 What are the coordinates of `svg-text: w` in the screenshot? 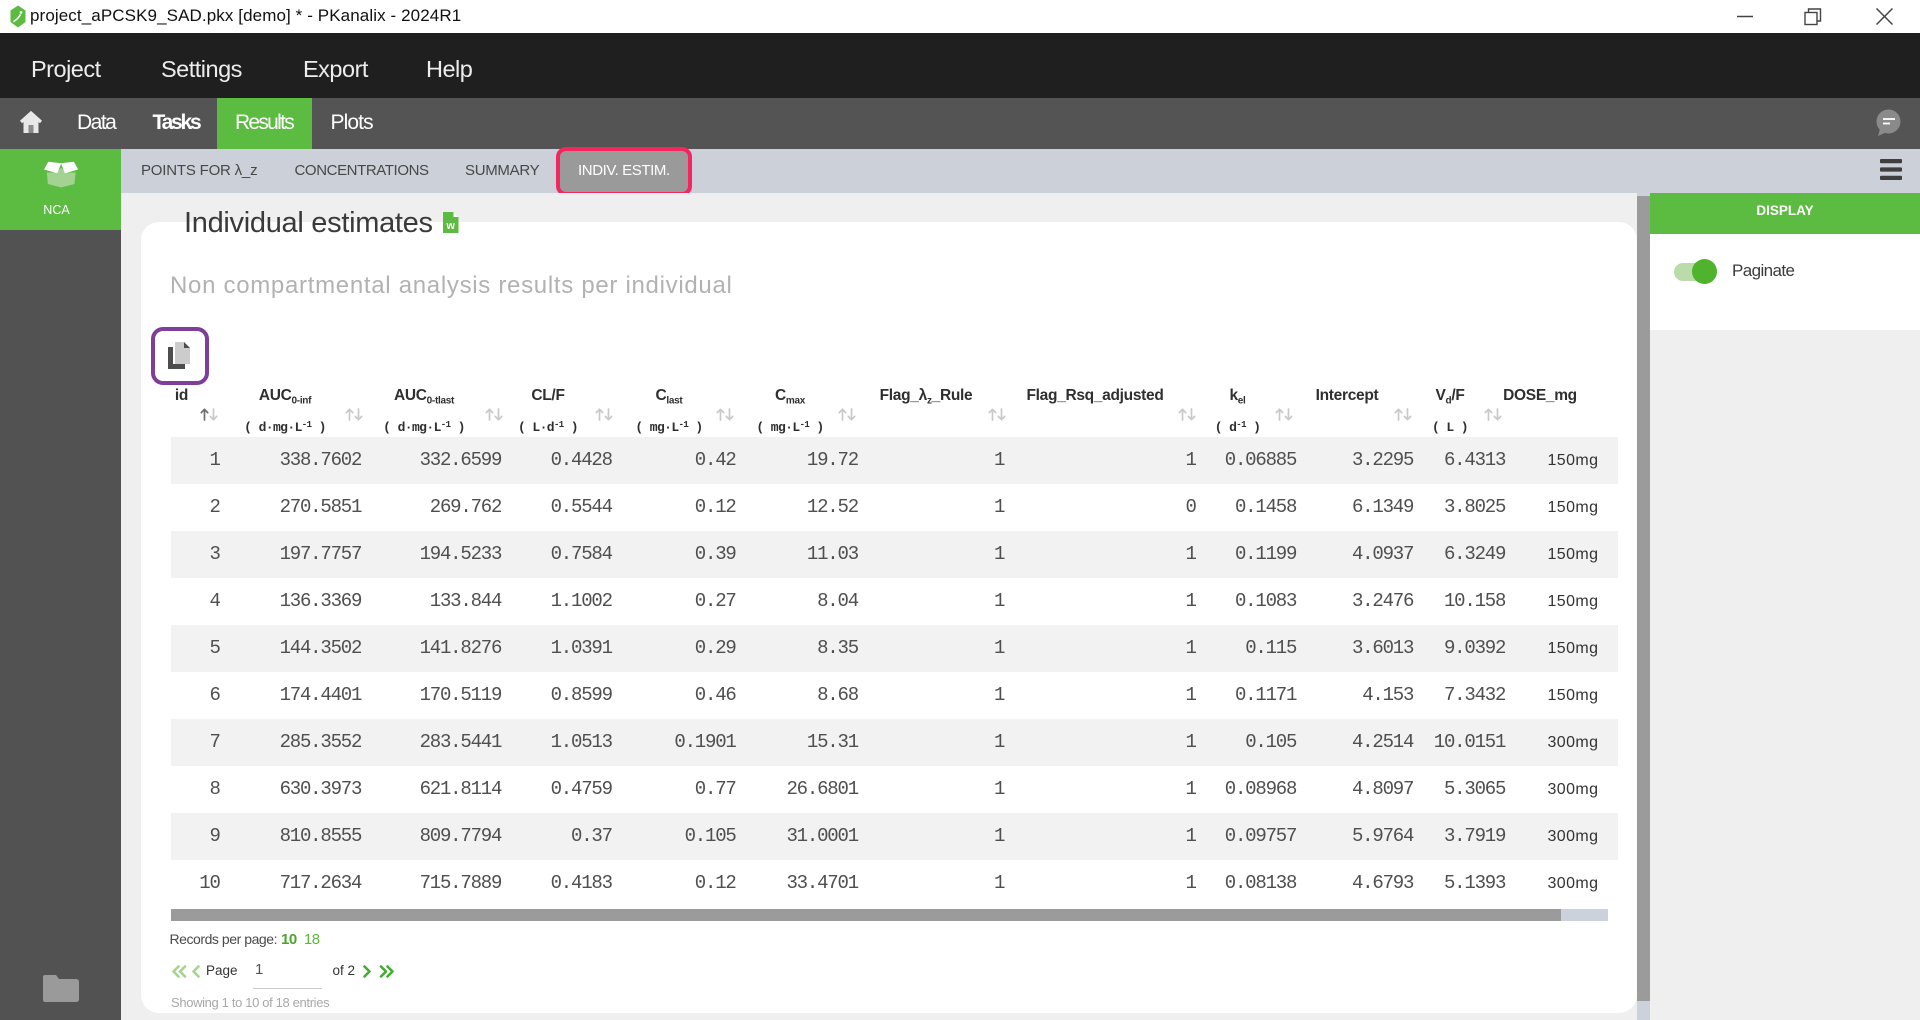 It's located at (450, 226).